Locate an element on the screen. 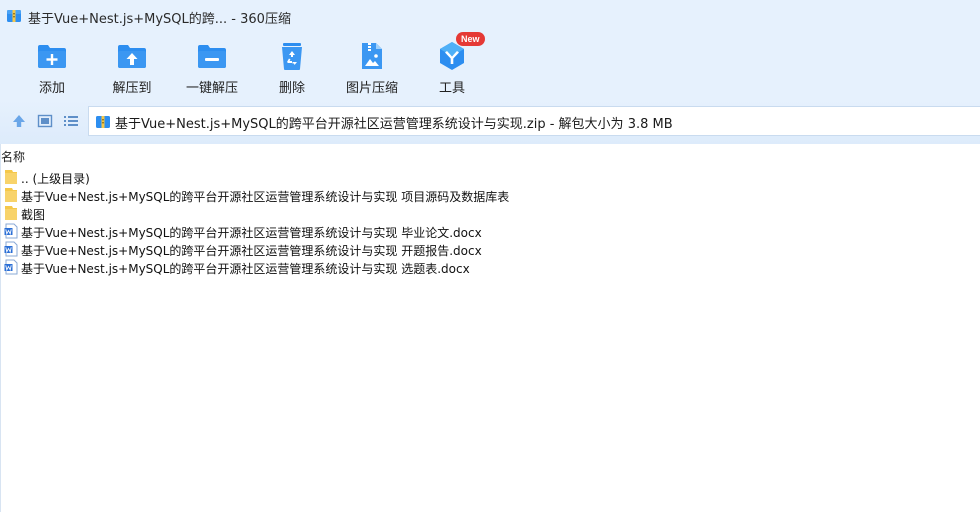  up-arrow-icon is located at coordinates (19, 121).